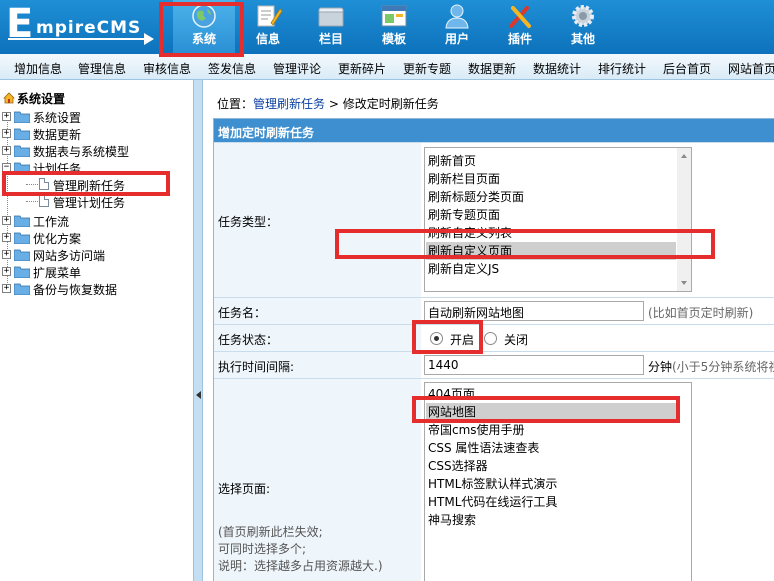 This screenshot has width=774, height=581. I want to click on form-title: 增加定时刷新任务, so click(494, 130).